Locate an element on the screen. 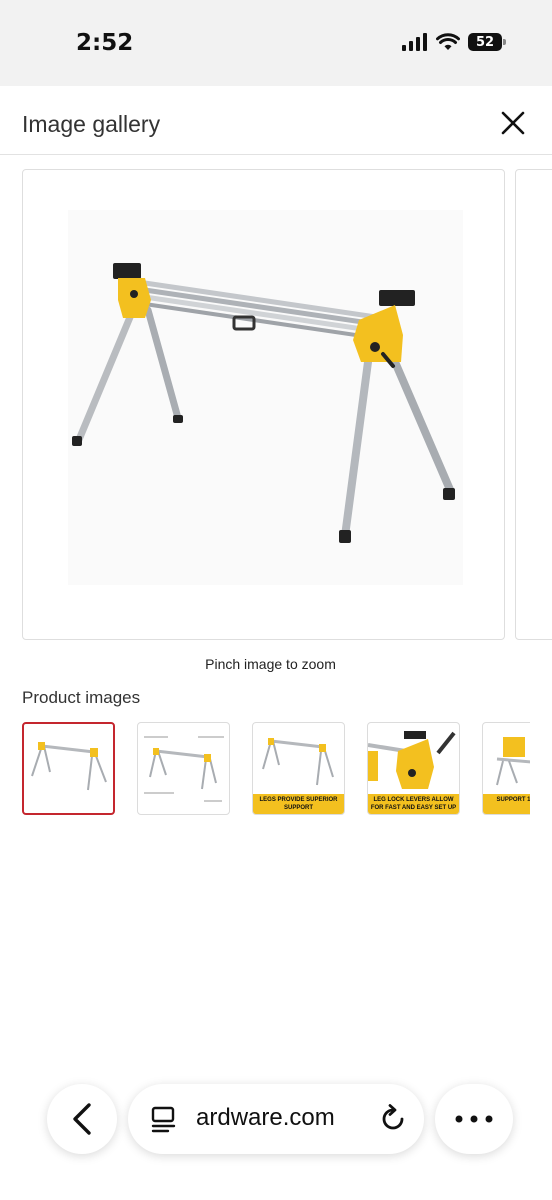  product-images-heading: Product images is located at coordinates (81, 697).